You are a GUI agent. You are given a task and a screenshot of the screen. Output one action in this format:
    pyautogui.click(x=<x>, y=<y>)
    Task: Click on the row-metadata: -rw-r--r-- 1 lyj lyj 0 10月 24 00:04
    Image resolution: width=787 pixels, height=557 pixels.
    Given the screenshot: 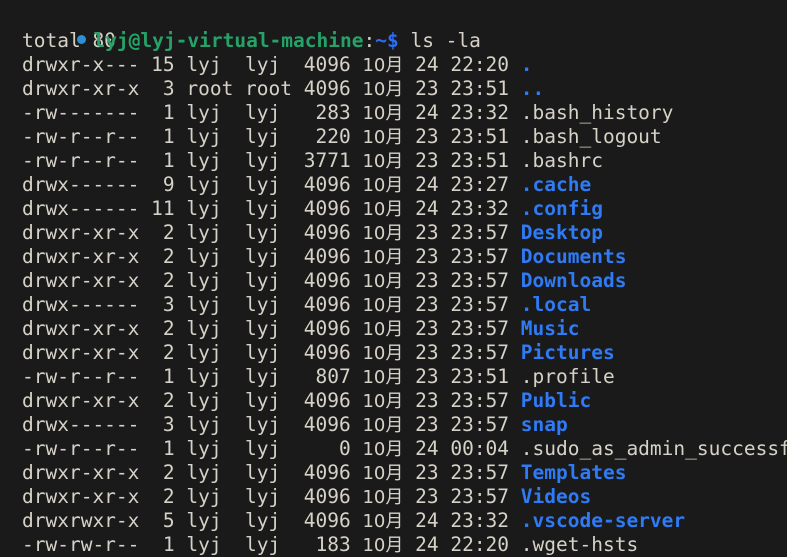 What is the action you would take?
    pyautogui.click(x=271, y=448)
    